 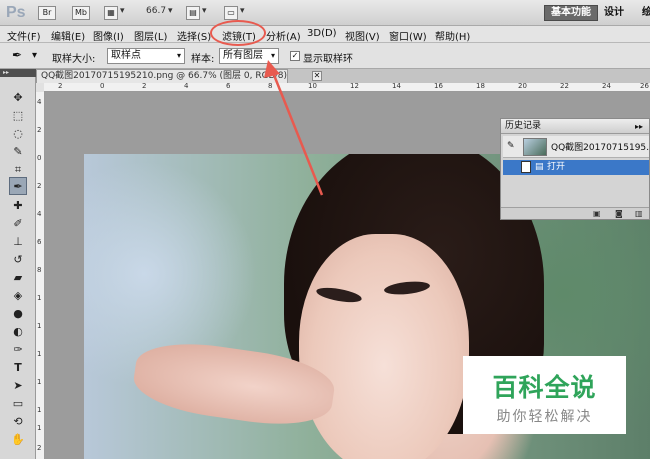 I want to click on mini-bridge-button: Mb, so click(x=81, y=13).